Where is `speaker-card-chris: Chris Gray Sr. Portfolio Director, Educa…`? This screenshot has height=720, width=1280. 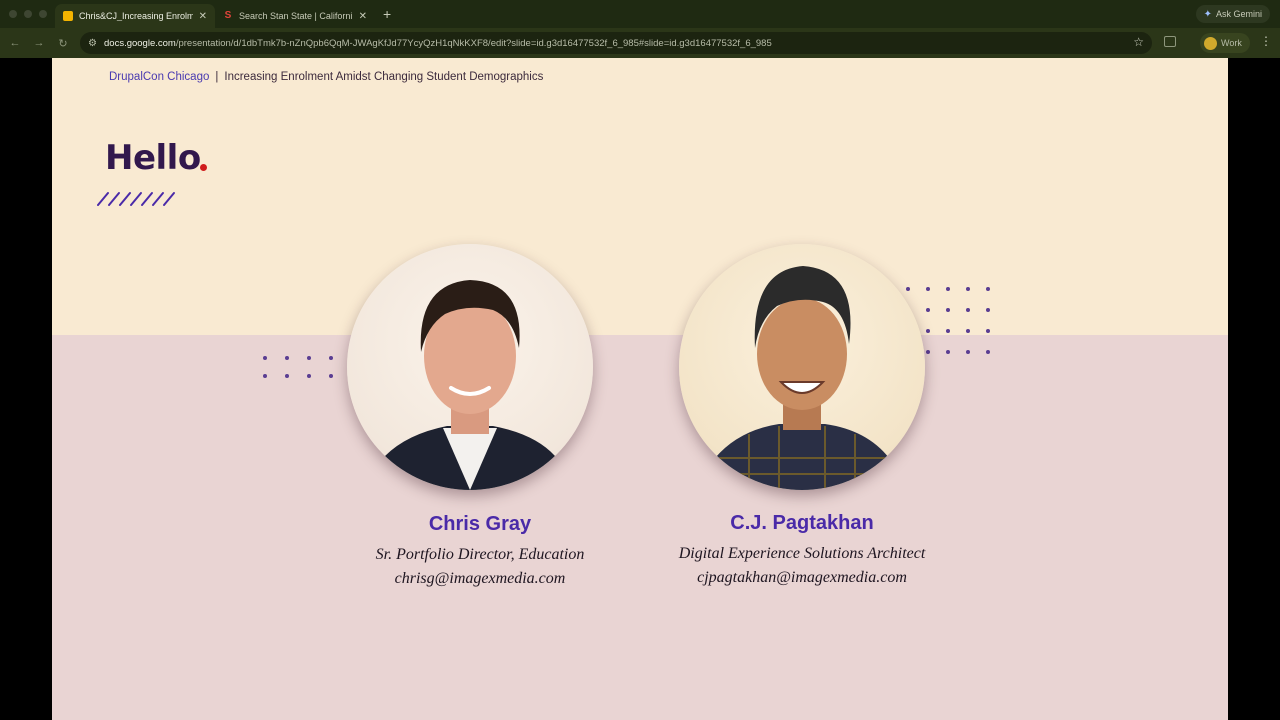 speaker-card-chris: Chris Gray Sr. Portfolio Director, Educa… is located at coordinates (480, 550).